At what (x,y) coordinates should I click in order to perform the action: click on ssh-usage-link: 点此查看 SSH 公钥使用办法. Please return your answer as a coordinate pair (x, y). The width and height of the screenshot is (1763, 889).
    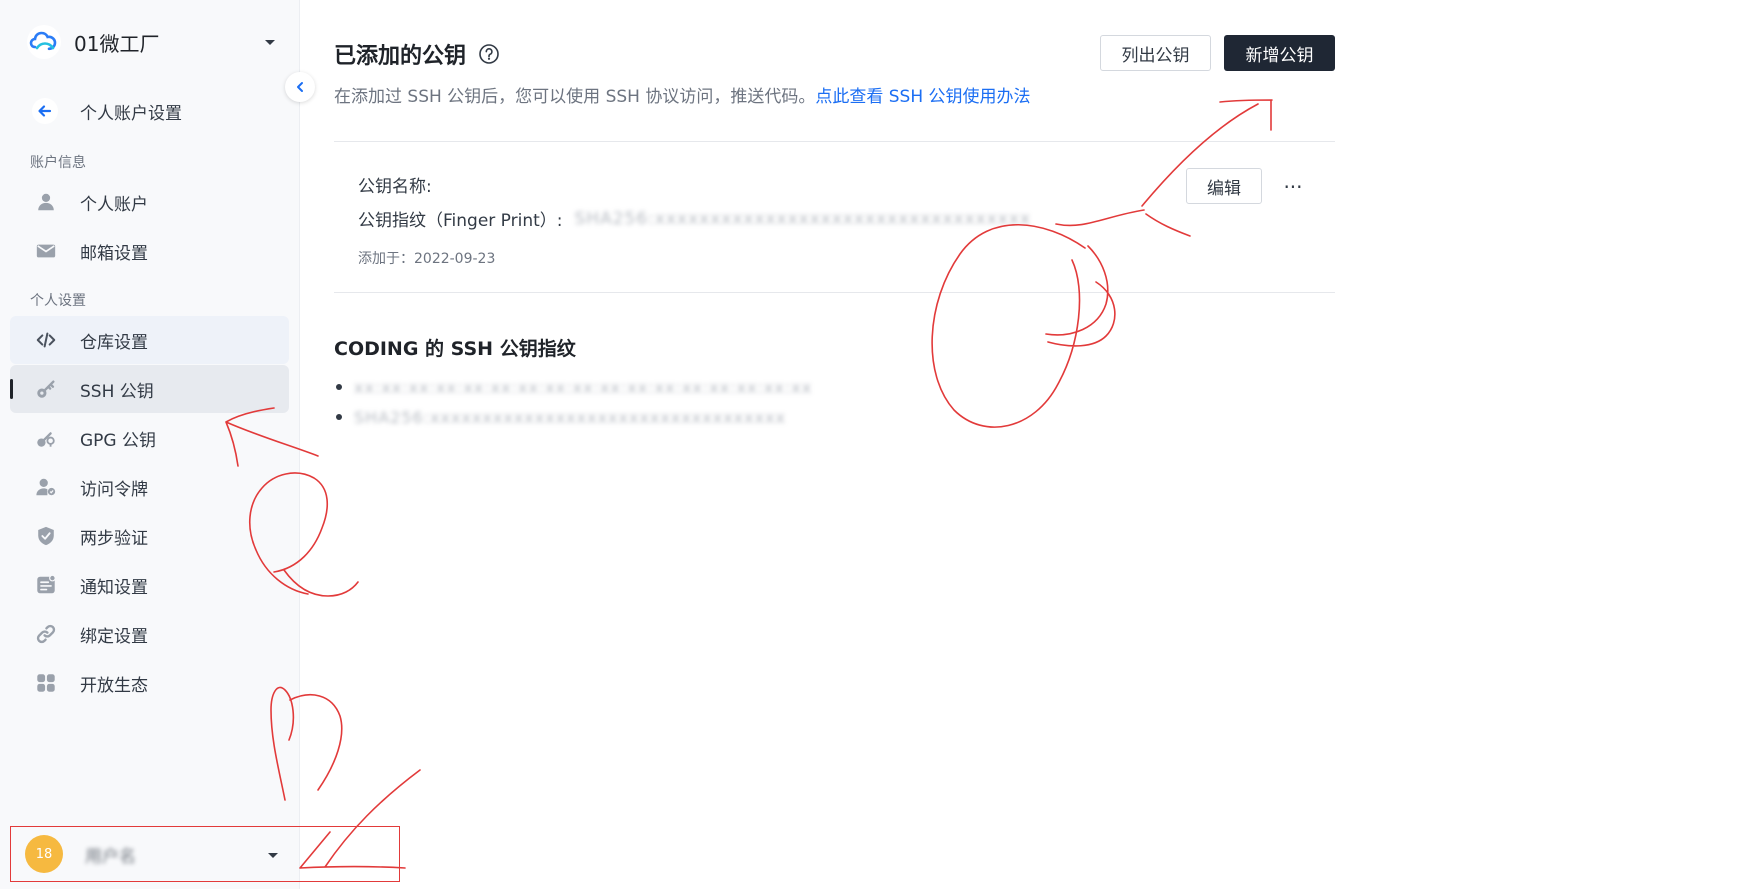
    Looking at the image, I should click on (922, 97).